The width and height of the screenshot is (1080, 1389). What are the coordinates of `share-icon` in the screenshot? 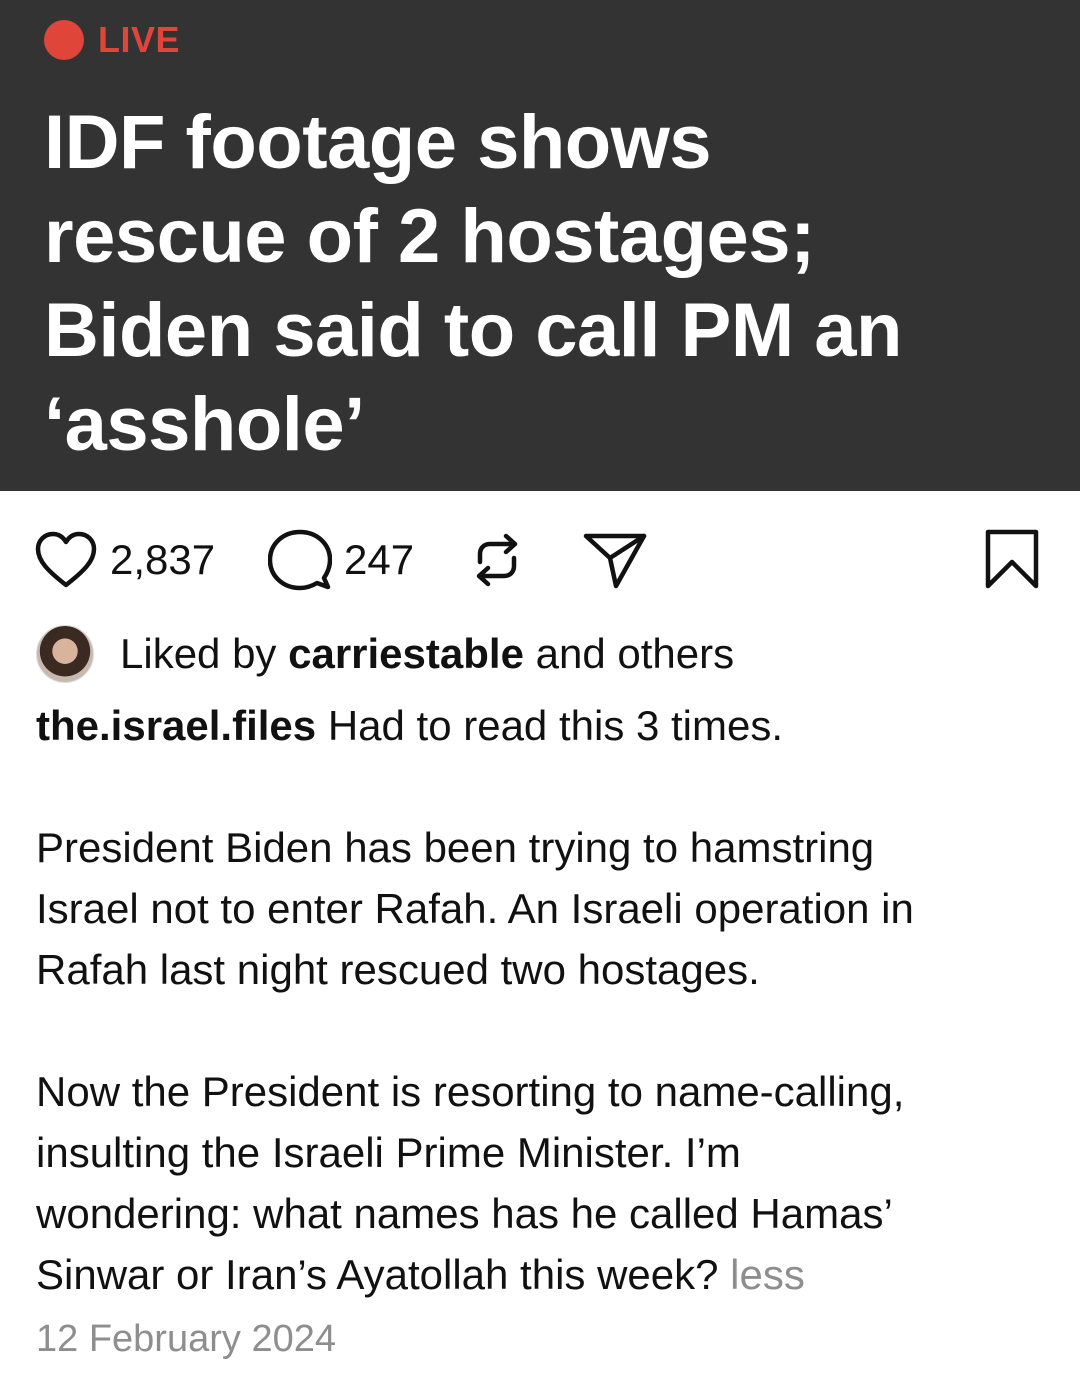 It's located at (615, 561).